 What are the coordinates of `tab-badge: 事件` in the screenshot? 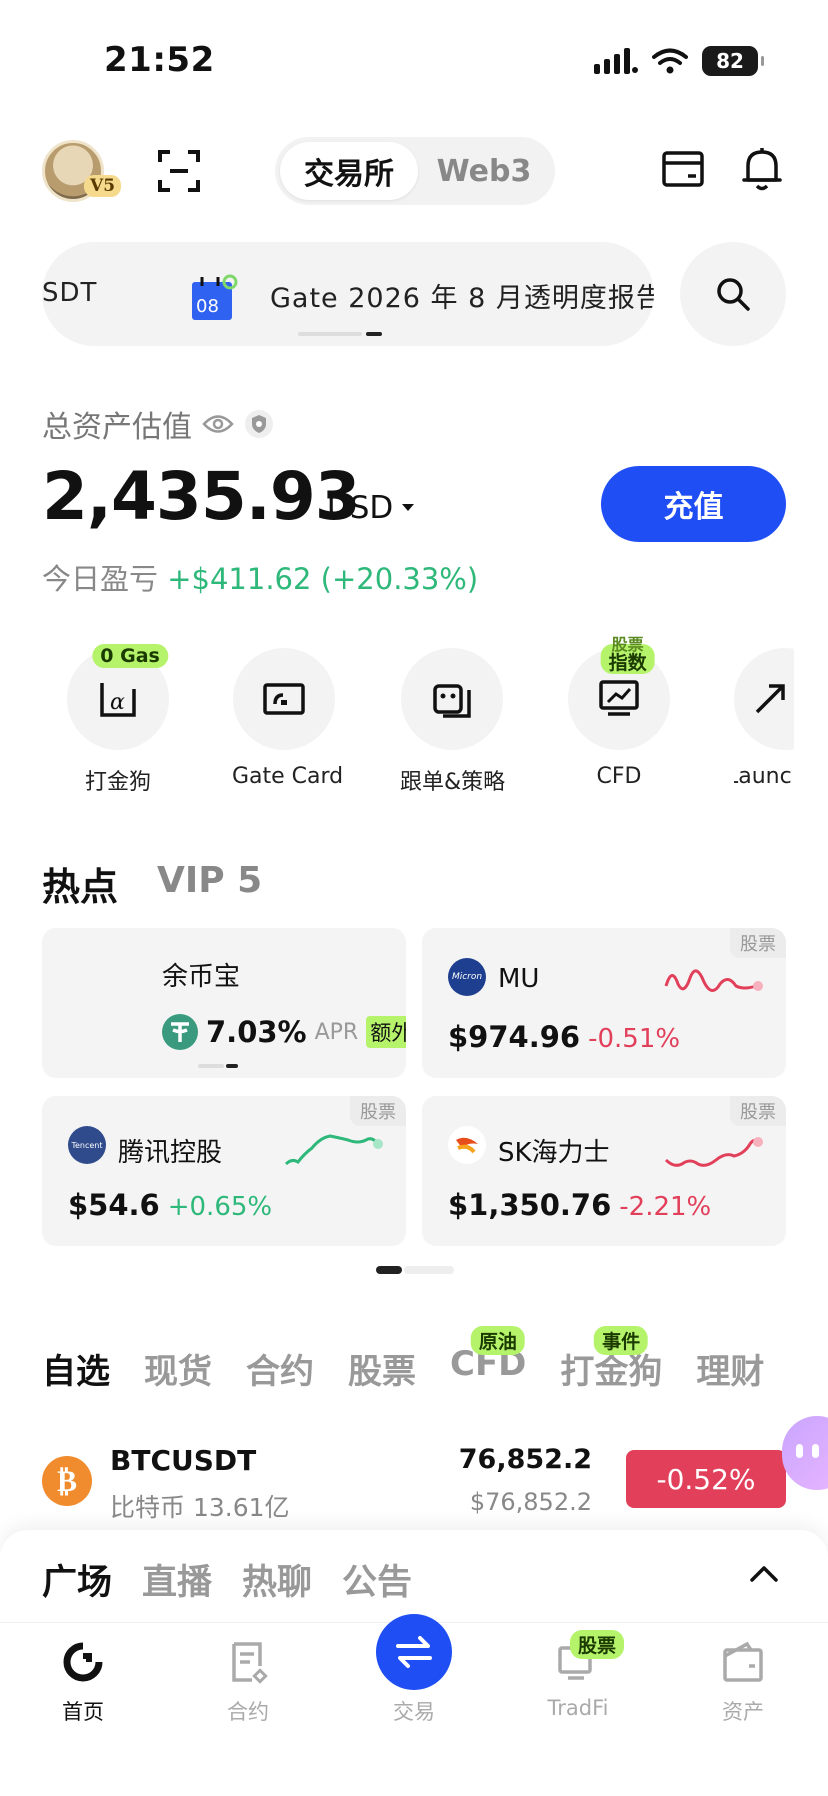 It's located at (621, 1340).